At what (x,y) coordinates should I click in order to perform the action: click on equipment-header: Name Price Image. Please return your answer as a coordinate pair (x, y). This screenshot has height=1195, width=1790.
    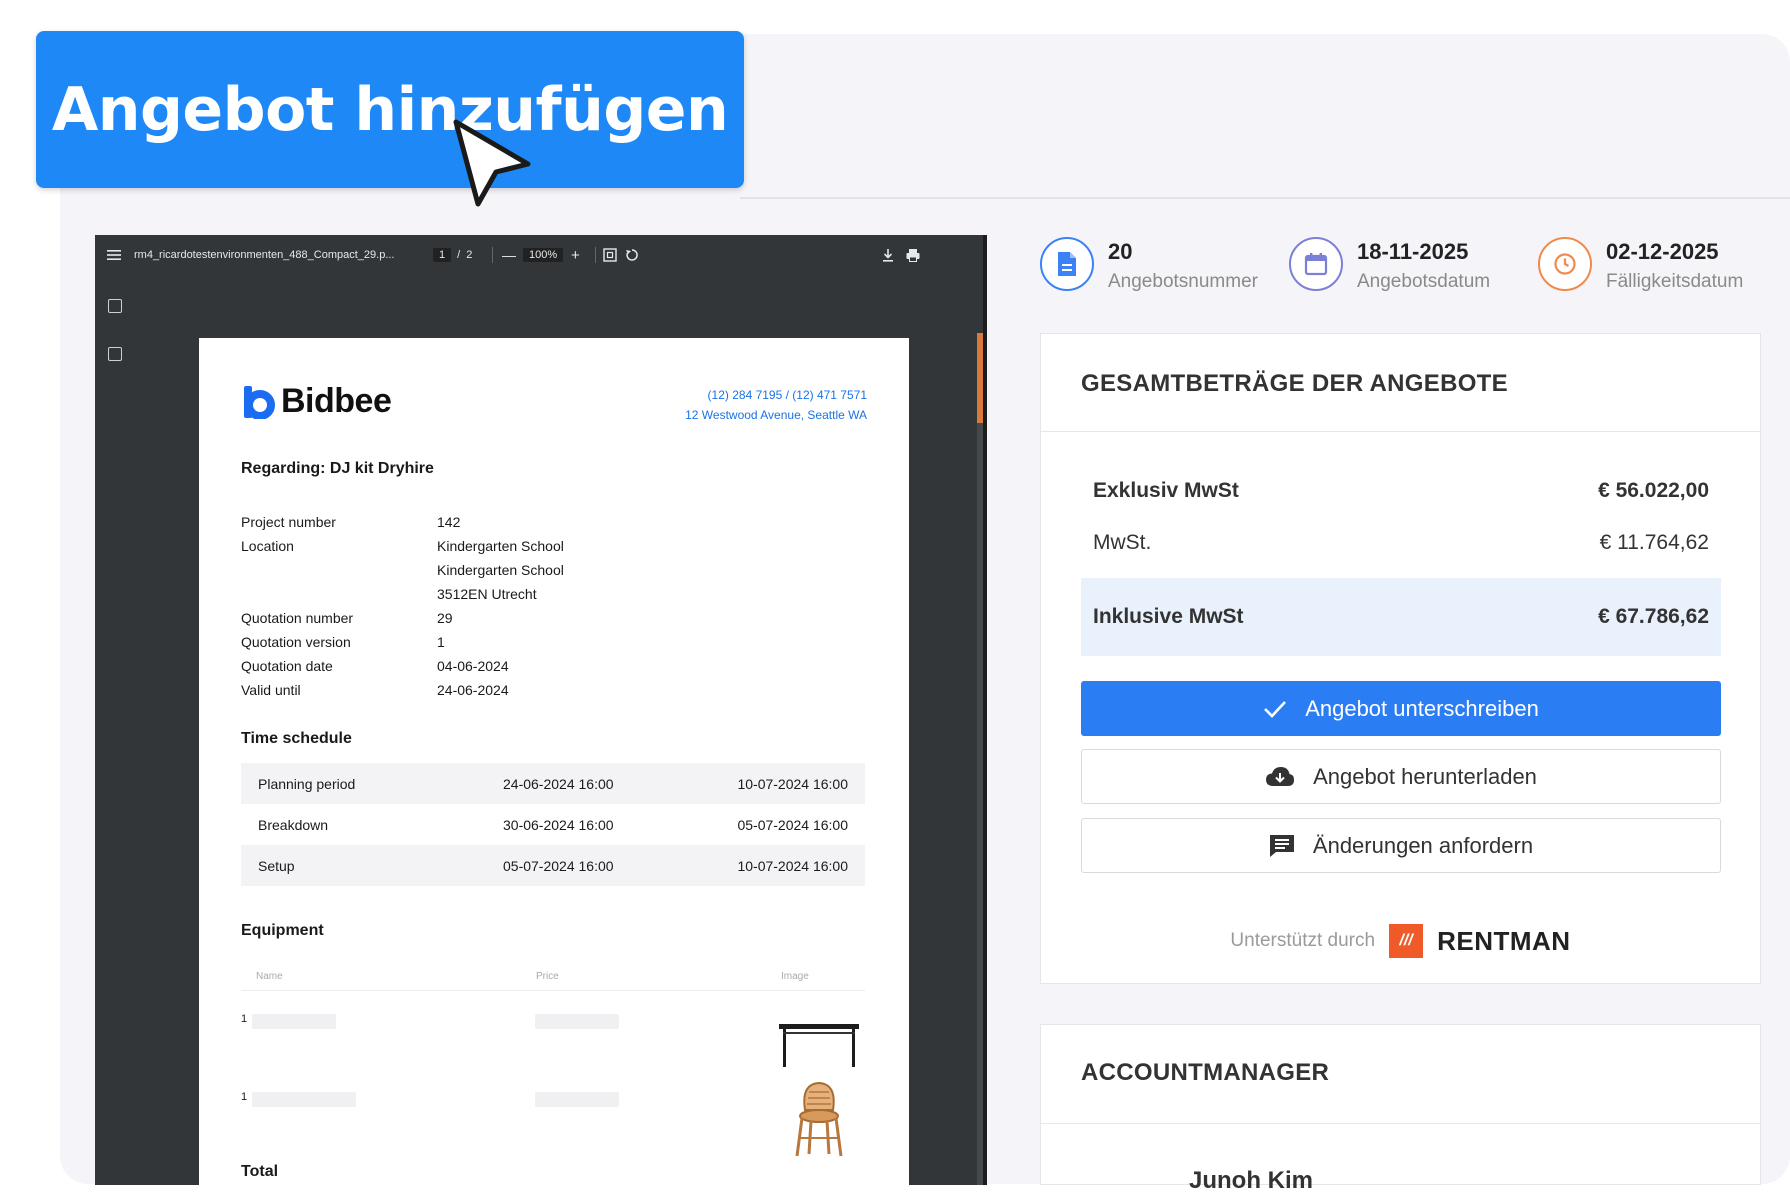
    Looking at the image, I should click on (553, 977).